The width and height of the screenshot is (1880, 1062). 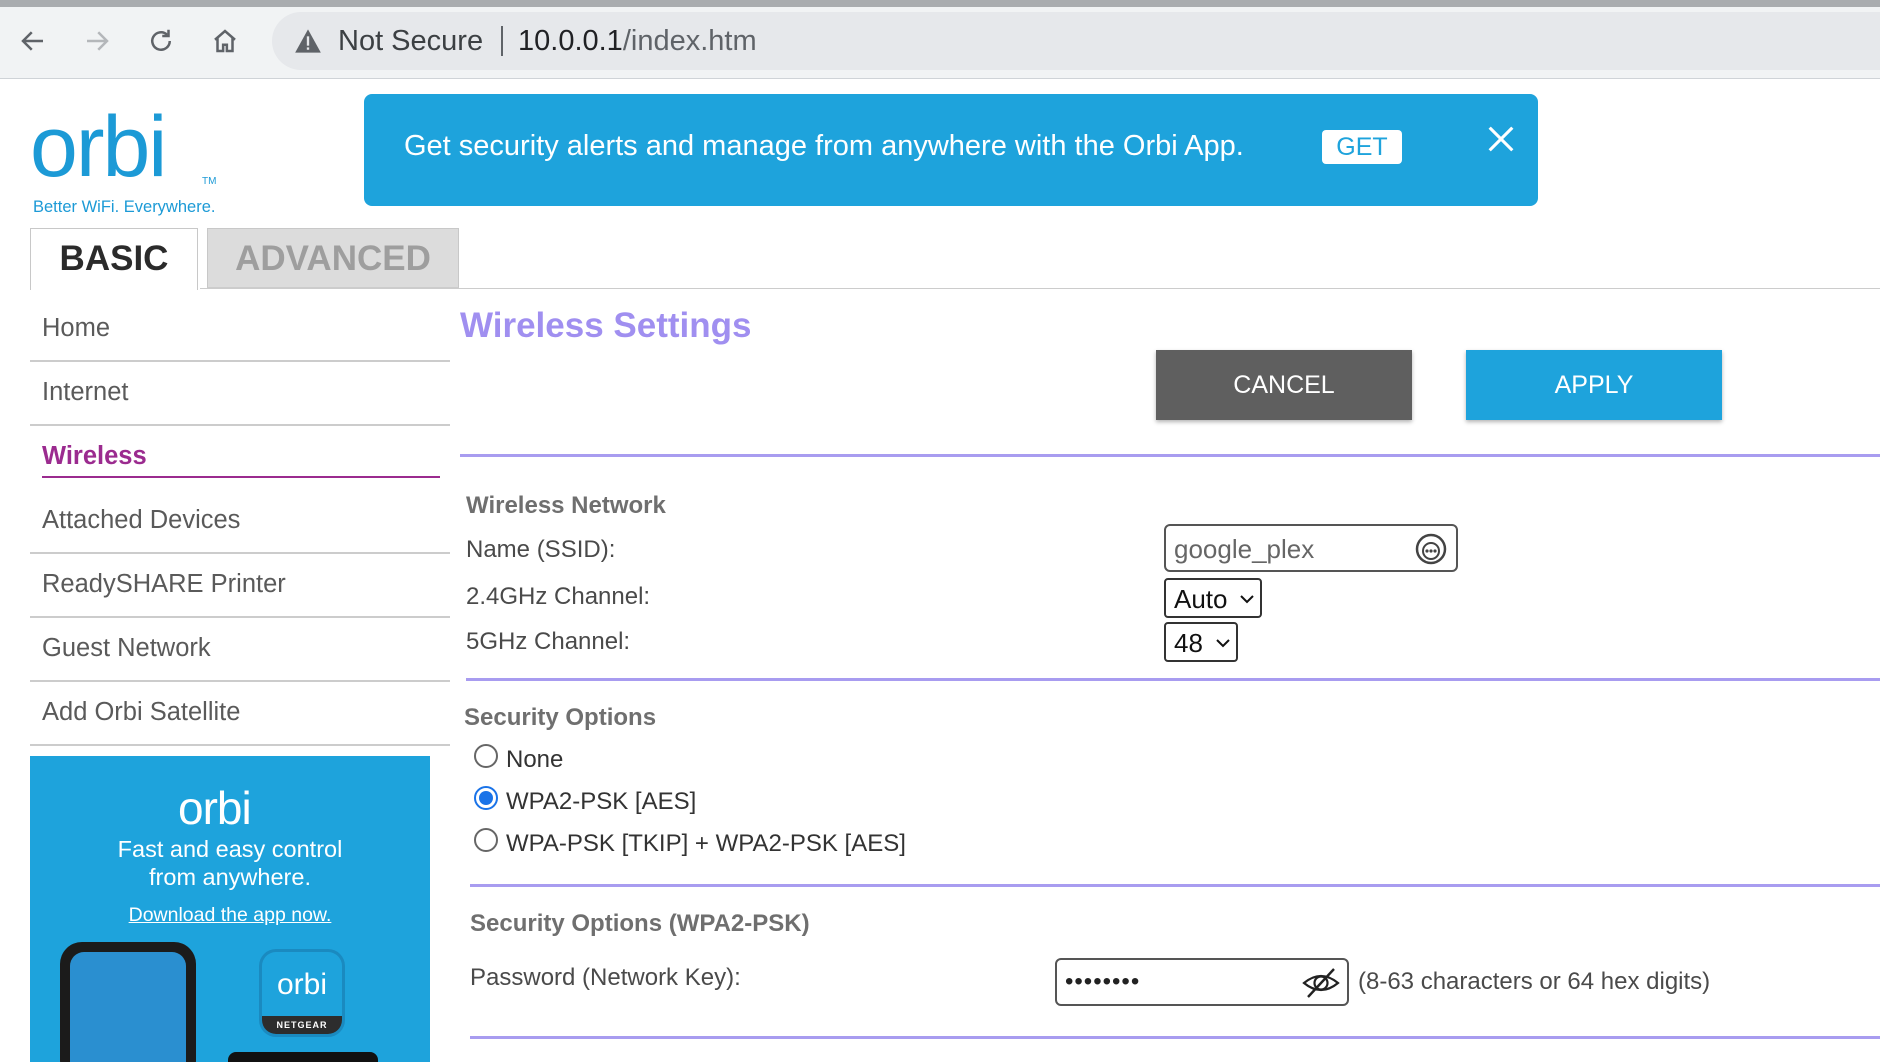 I want to click on sidebar-item-internet: Internet, so click(x=240, y=395).